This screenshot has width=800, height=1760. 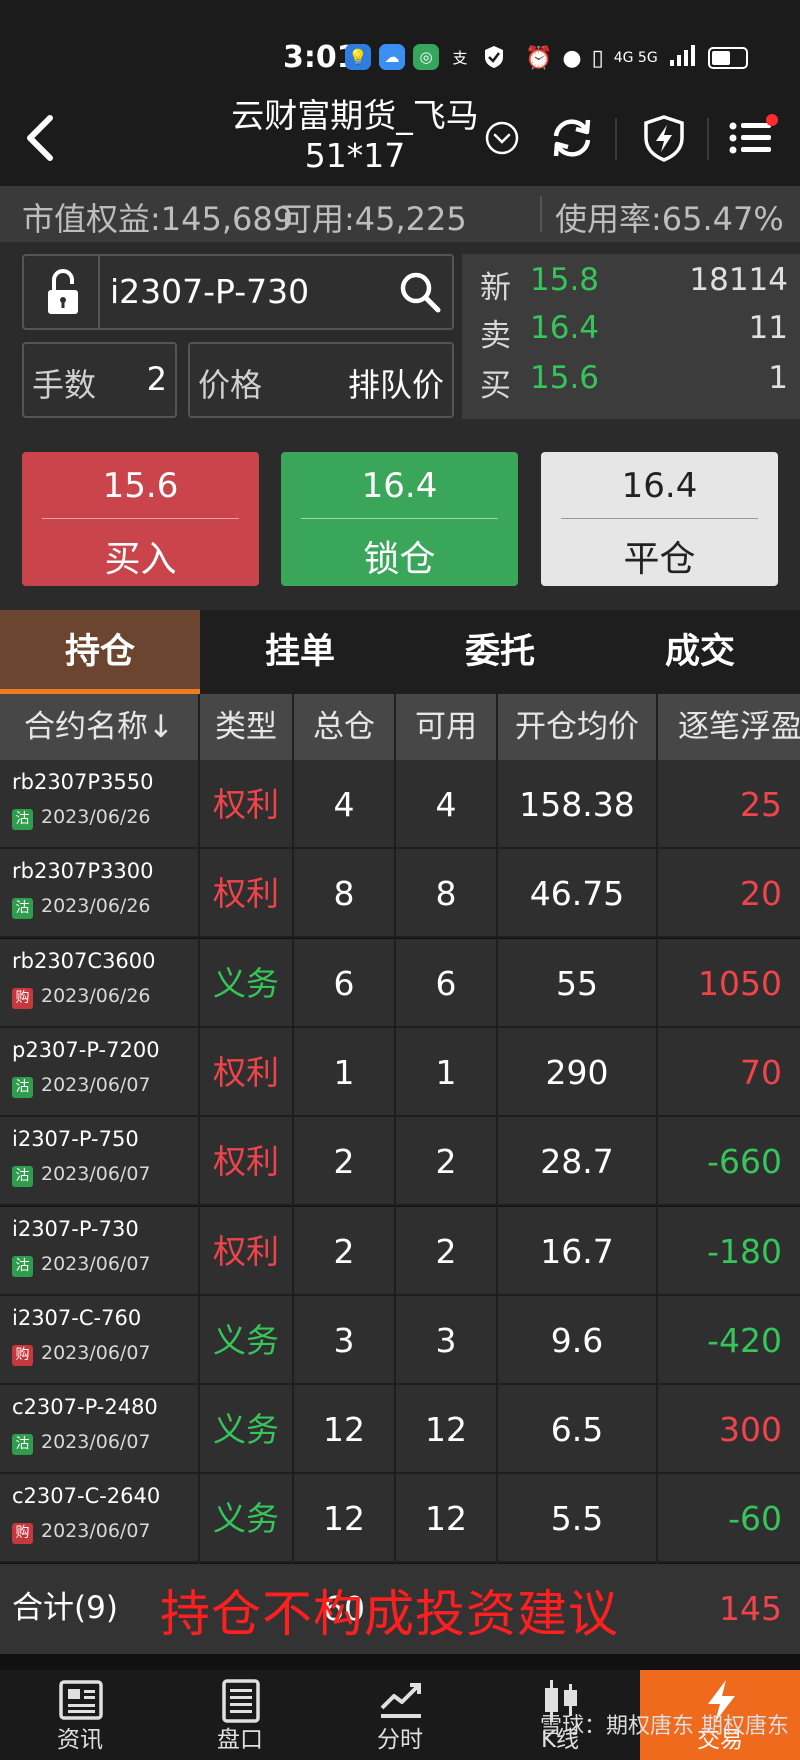 What do you see at coordinates (577, 727) in the screenshot?
I see `column-avg-price: 开仓均价` at bounding box center [577, 727].